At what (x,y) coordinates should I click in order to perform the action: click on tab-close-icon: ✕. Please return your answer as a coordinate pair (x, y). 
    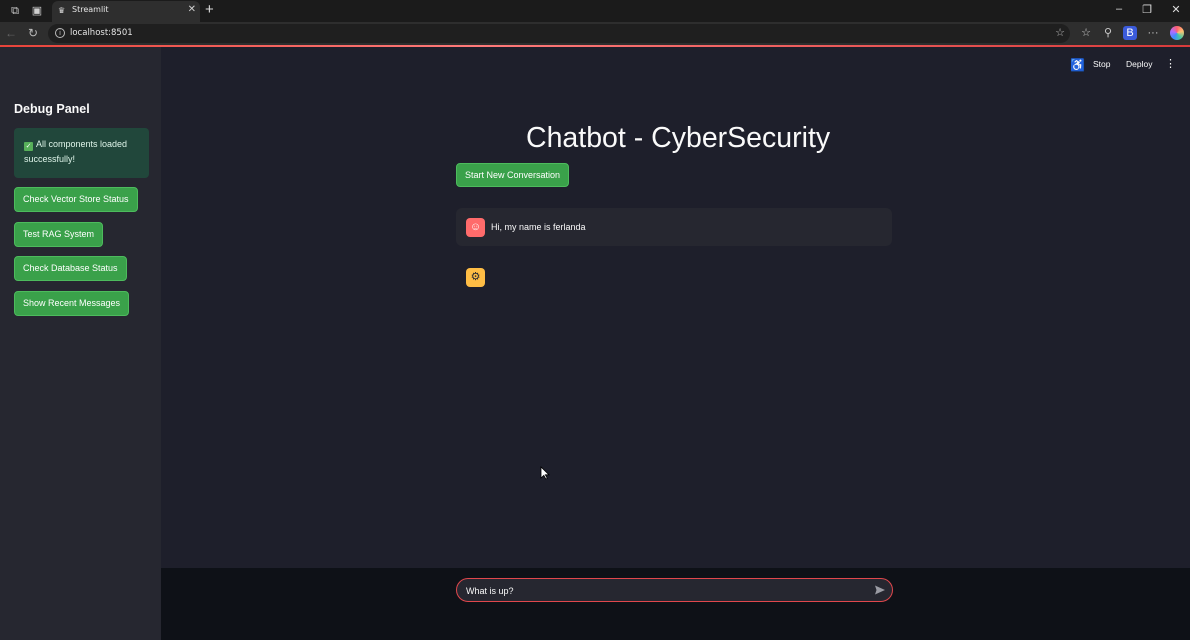
    Looking at the image, I should click on (192, 9).